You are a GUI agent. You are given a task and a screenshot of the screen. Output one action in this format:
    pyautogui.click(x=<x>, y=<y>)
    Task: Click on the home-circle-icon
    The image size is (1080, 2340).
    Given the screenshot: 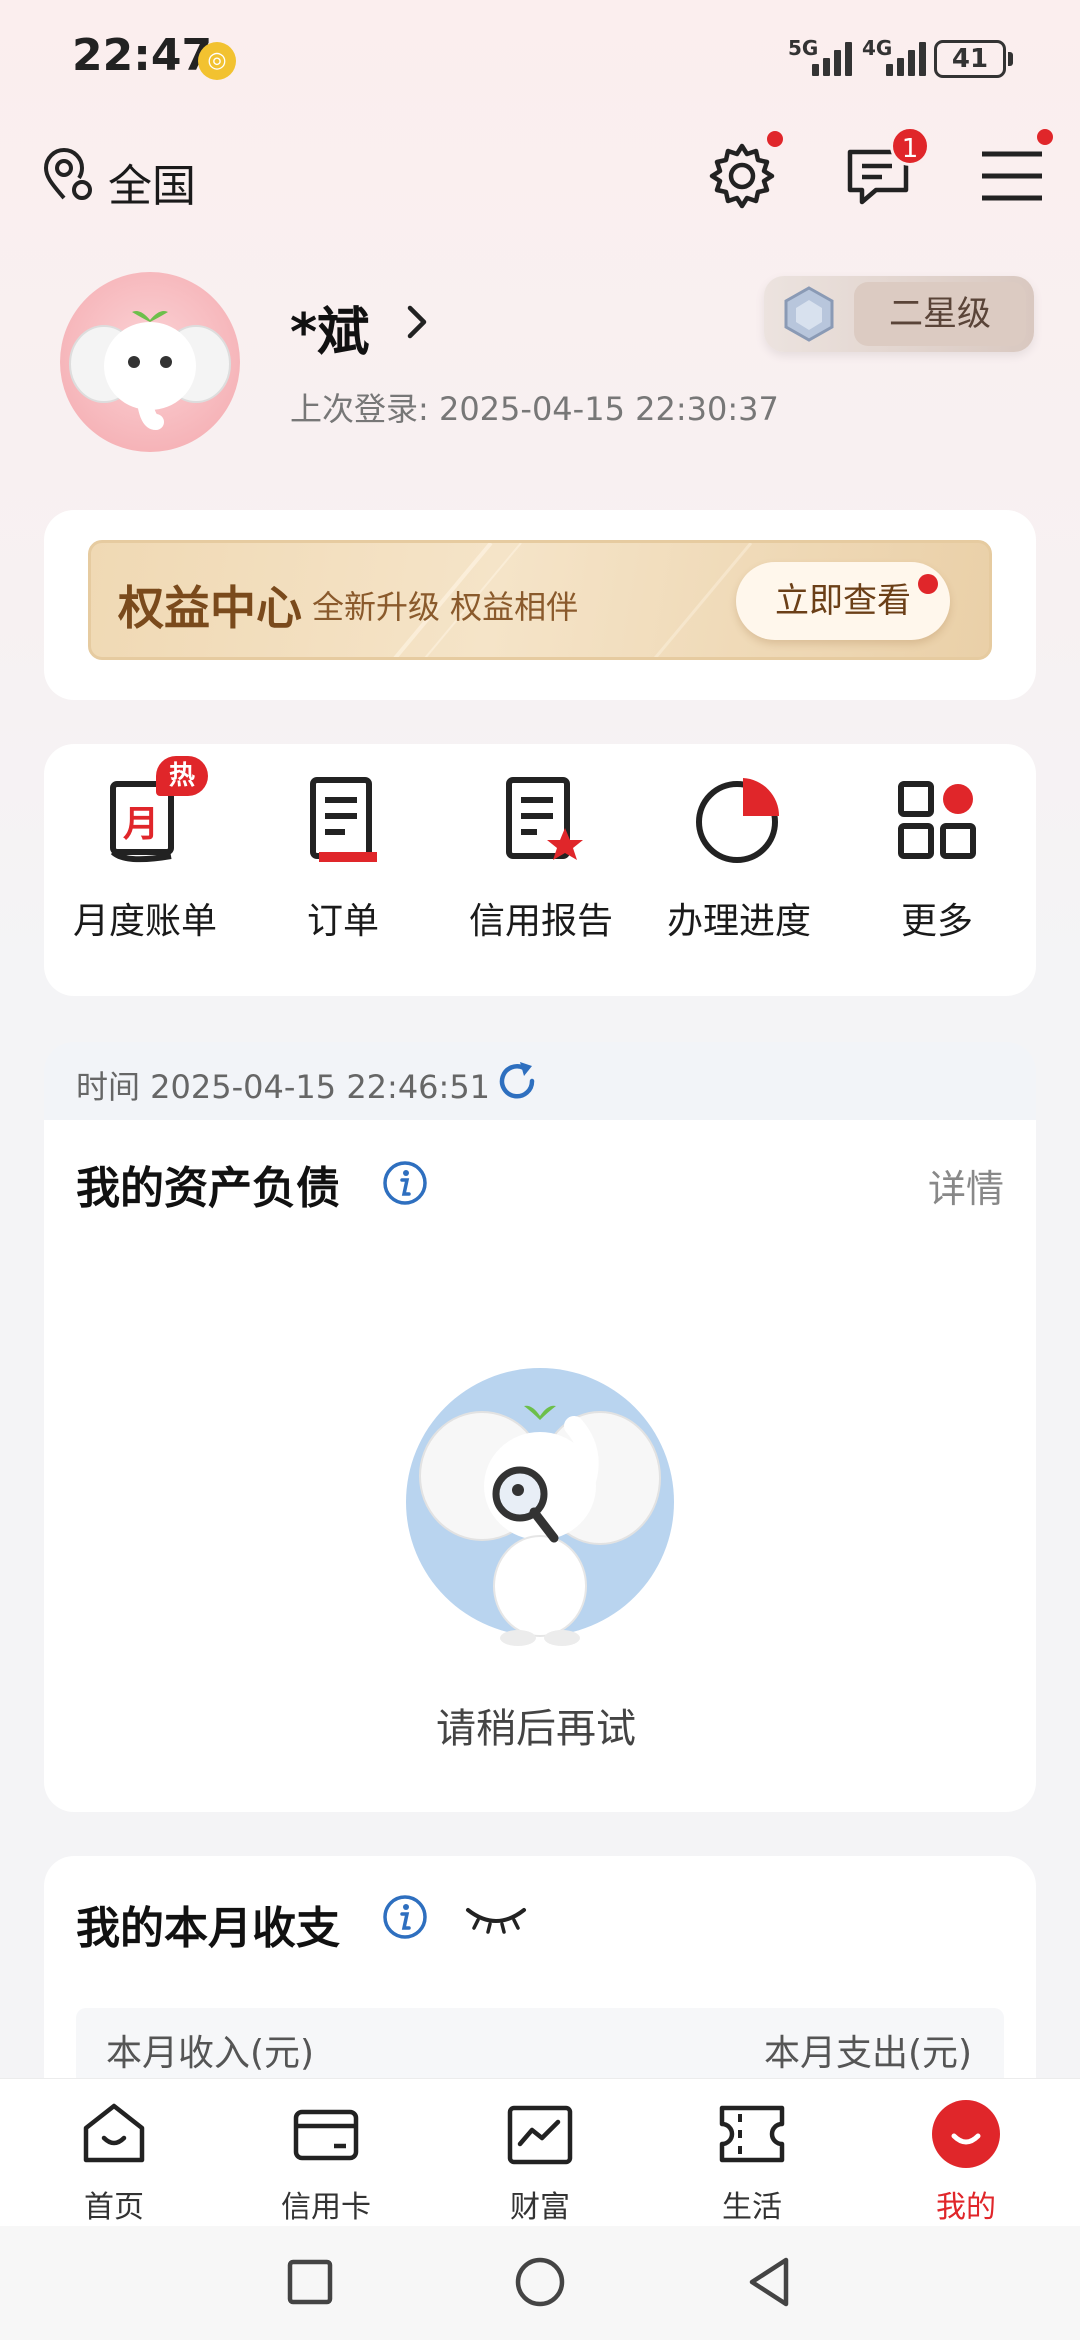 What is the action you would take?
    pyautogui.click(x=540, y=2282)
    